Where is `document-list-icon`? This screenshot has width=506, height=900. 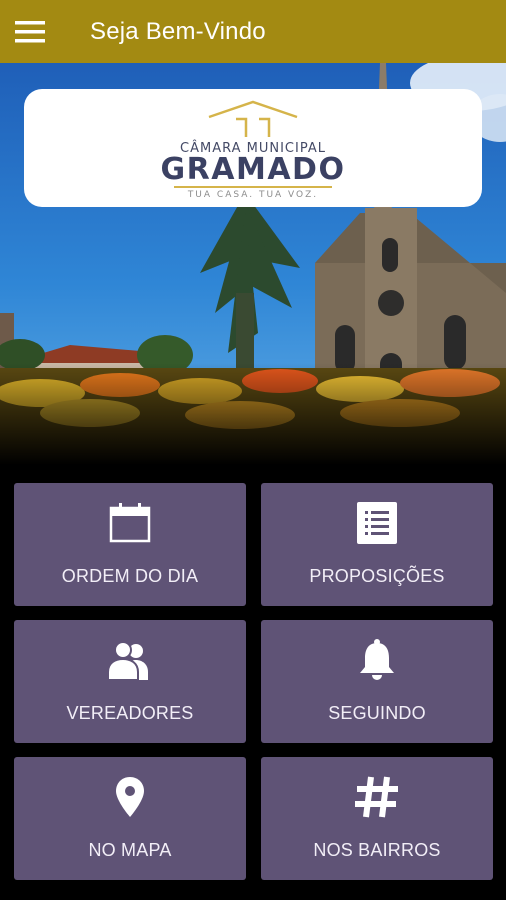
document-list-icon is located at coordinates (377, 523).